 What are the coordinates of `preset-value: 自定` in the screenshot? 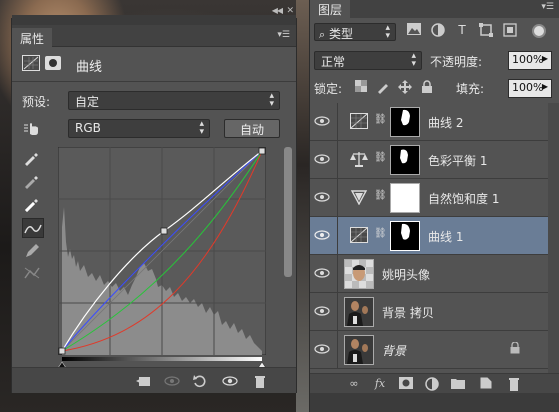 It's located at (87, 102).